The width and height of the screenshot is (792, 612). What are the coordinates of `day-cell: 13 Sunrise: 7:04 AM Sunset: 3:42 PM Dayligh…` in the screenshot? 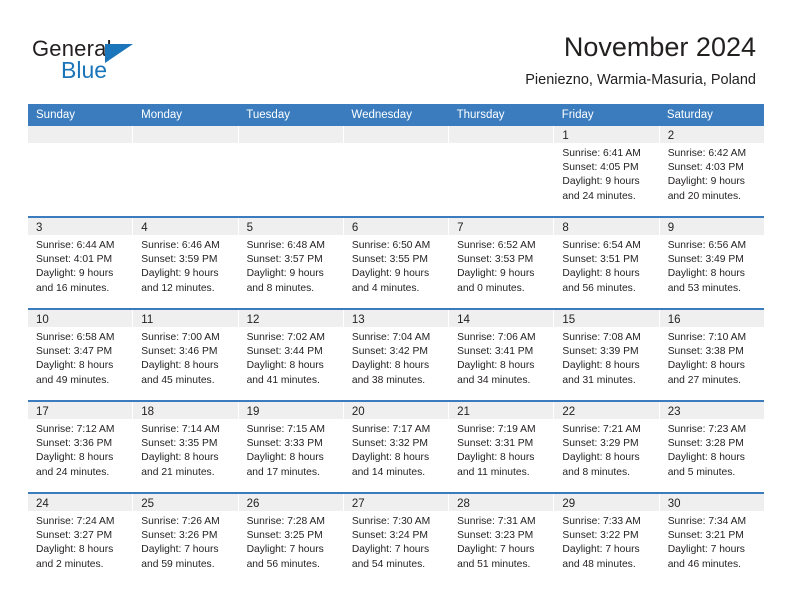 It's located at (396, 355).